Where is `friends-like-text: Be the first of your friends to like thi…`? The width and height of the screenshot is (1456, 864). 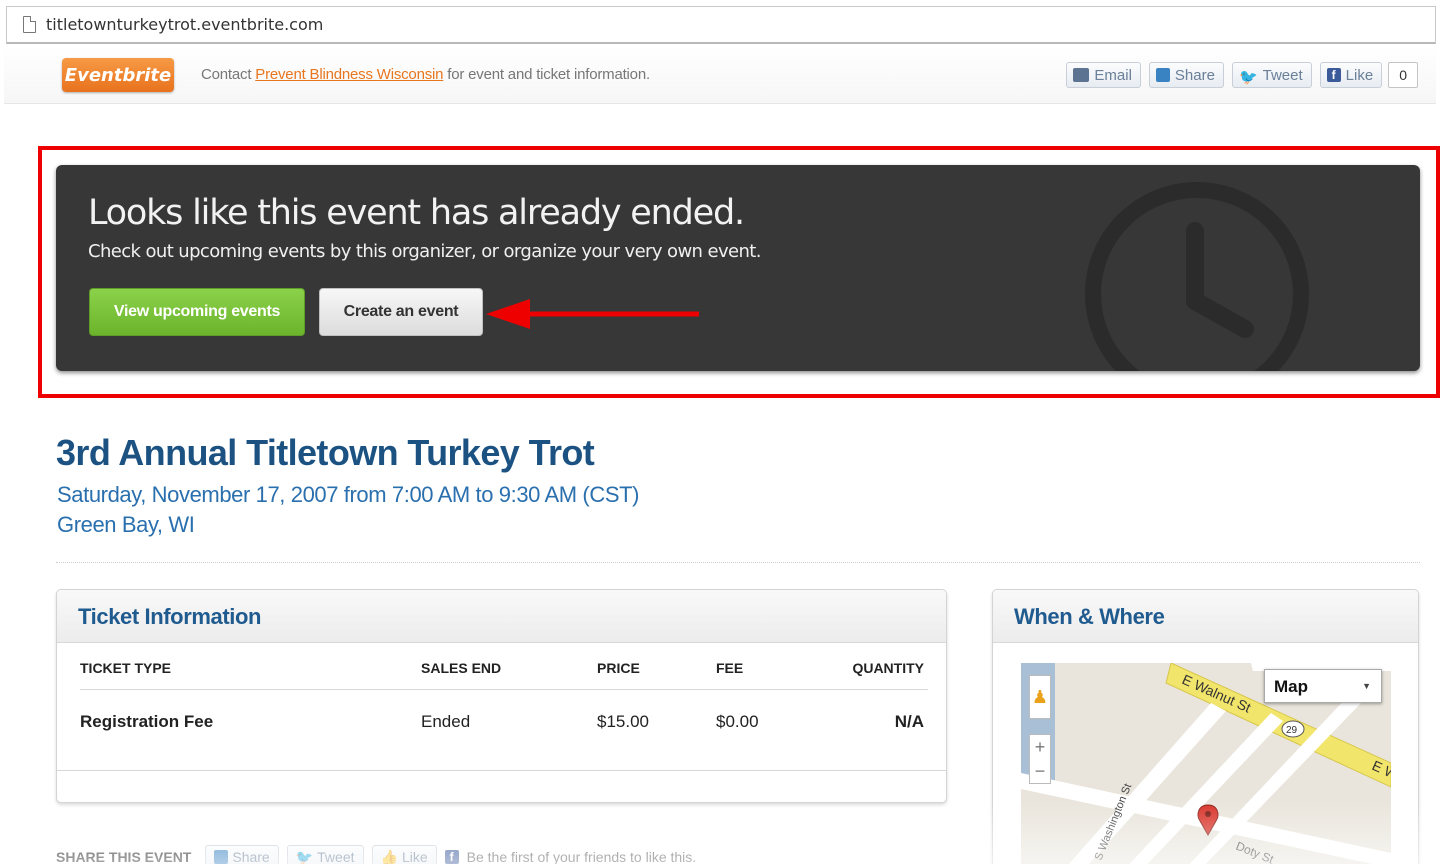
friends-like-text: Be the first of your friends to like thi… is located at coordinates (581, 856).